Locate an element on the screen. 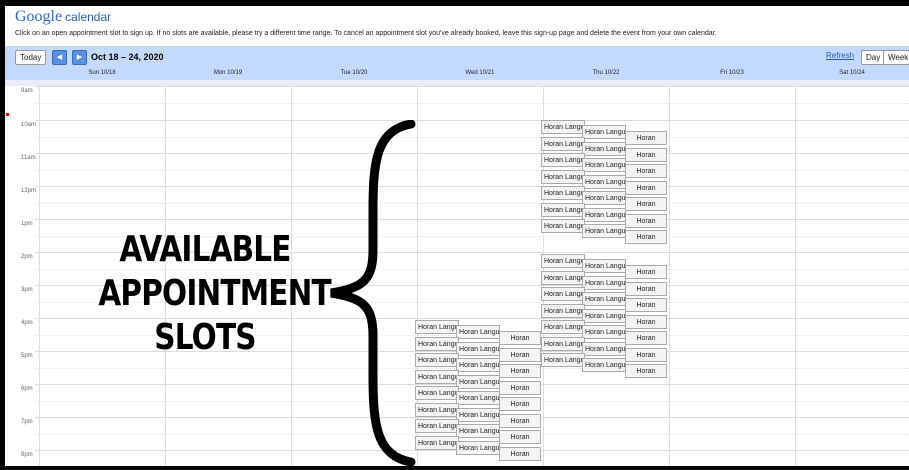  hour-label: 11am is located at coordinates (28, 158).